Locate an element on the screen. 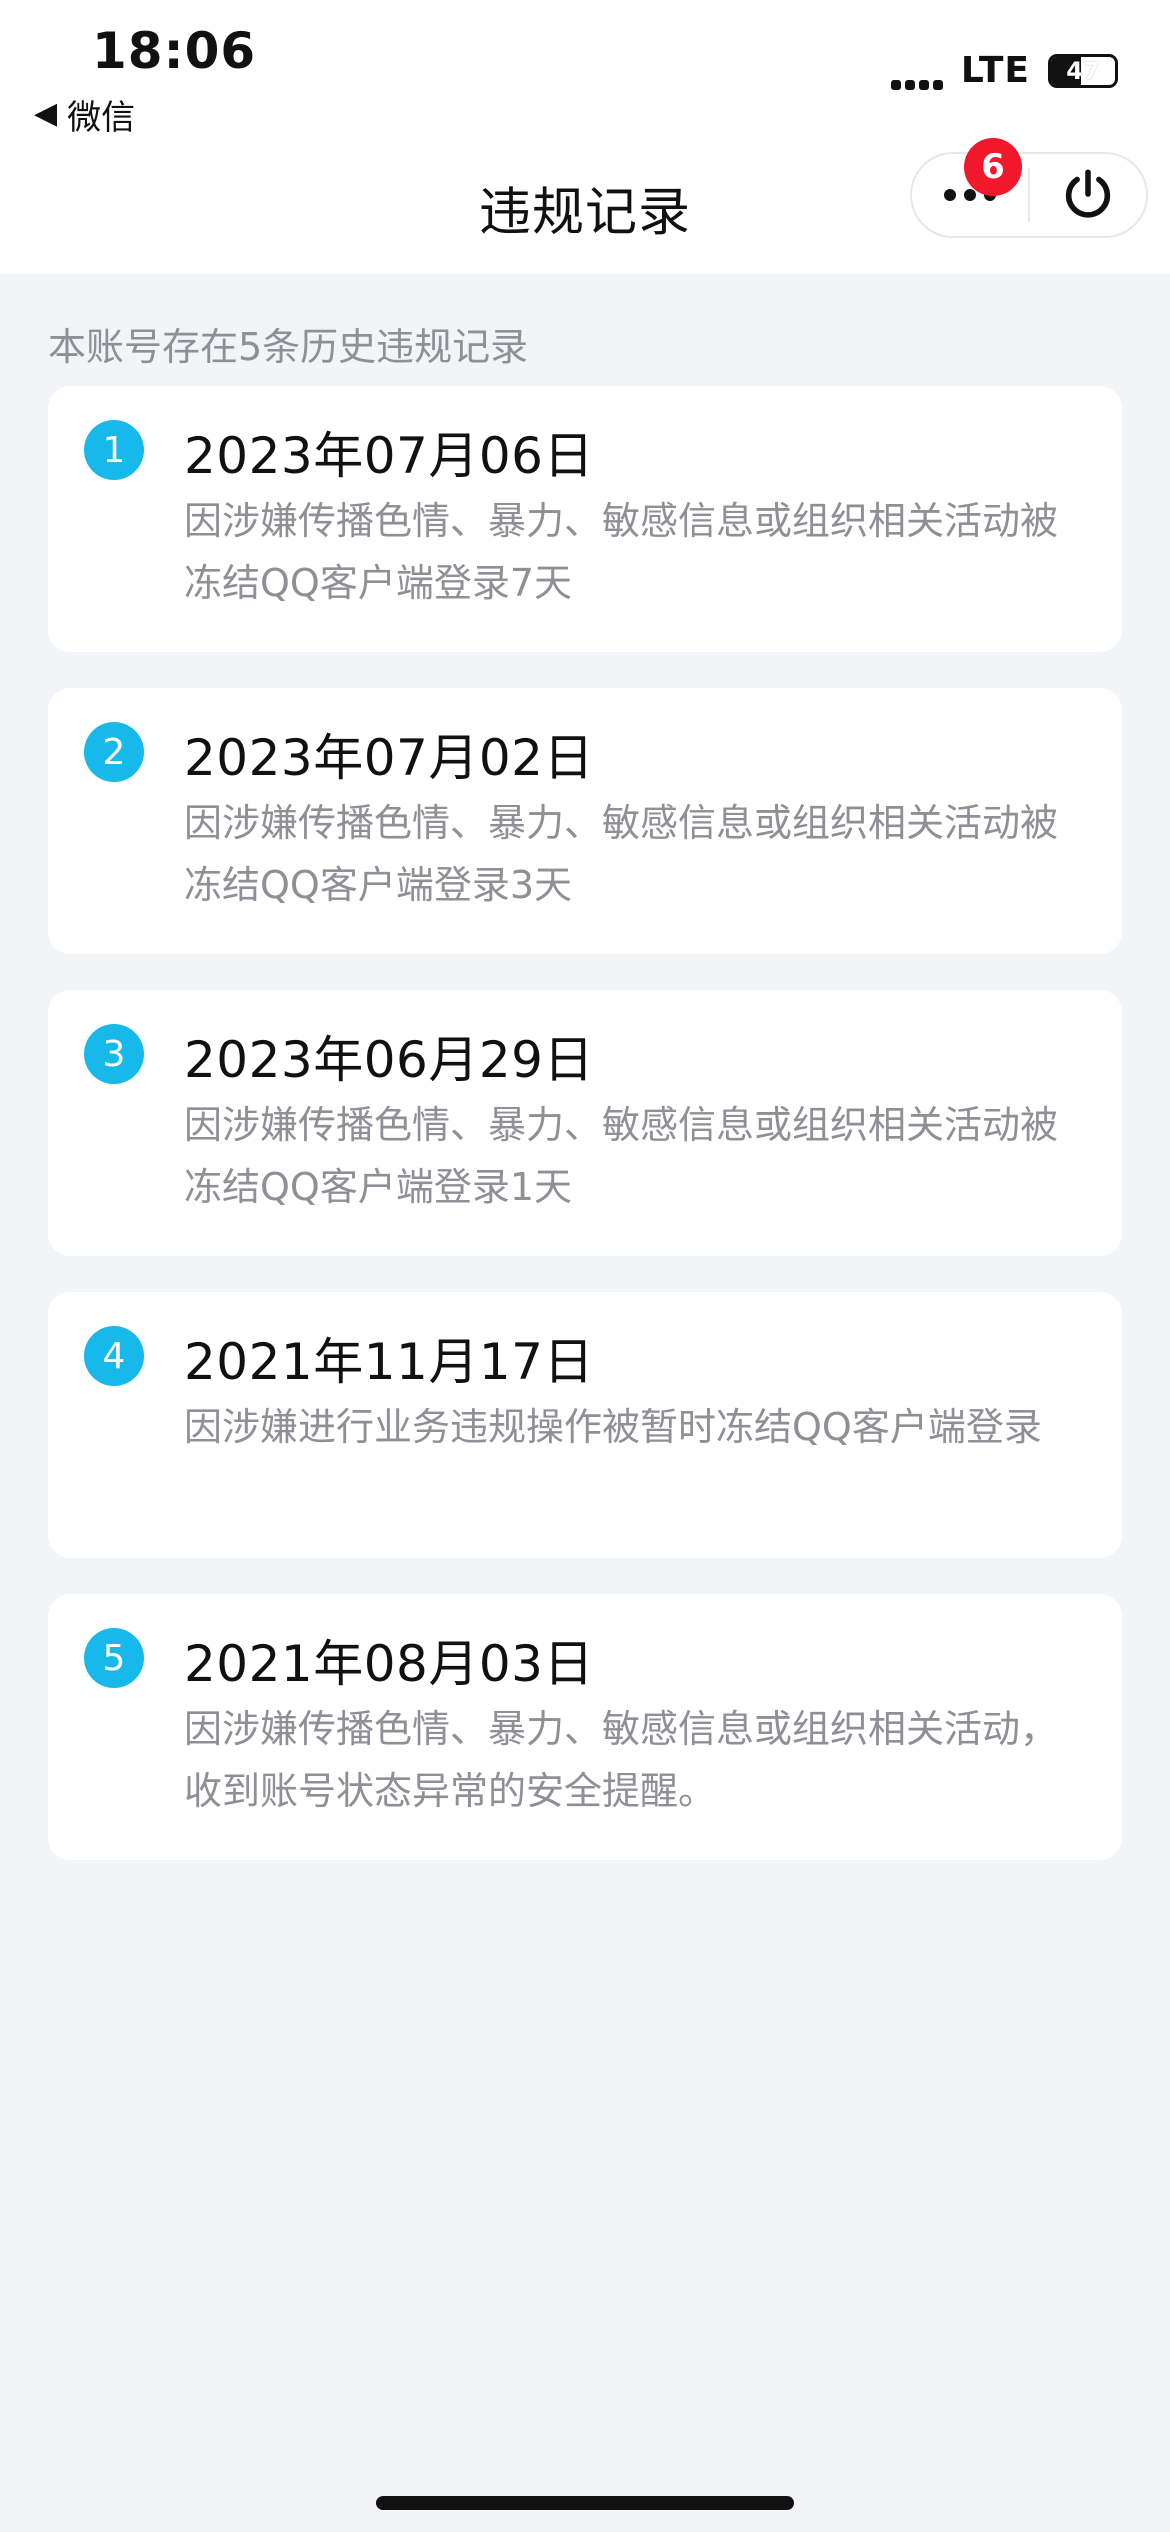  record-index: 2 is located at coordinates (114, 752).